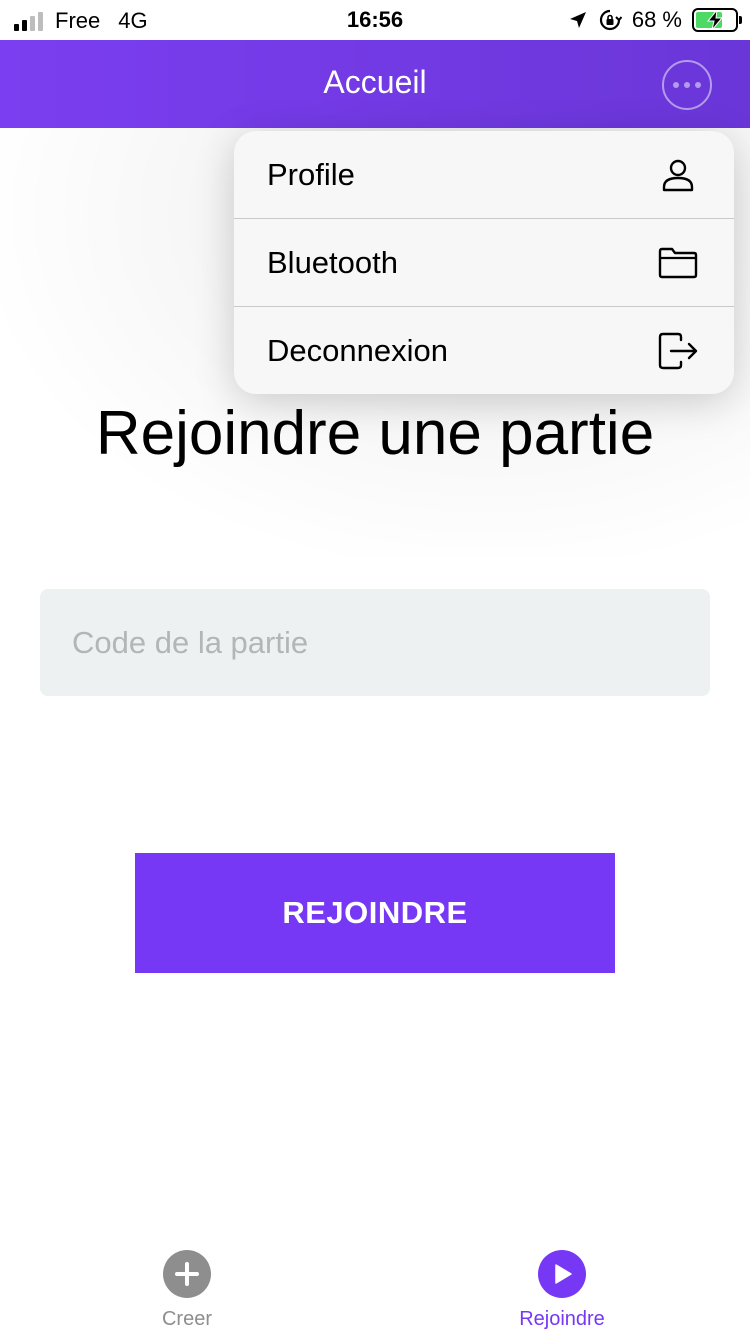 This screenshot has width=750, height=1334. Describe the element at coordinates (375, 433) in the screenshot. I see `page-title: Rejoindre une partie` at that location.